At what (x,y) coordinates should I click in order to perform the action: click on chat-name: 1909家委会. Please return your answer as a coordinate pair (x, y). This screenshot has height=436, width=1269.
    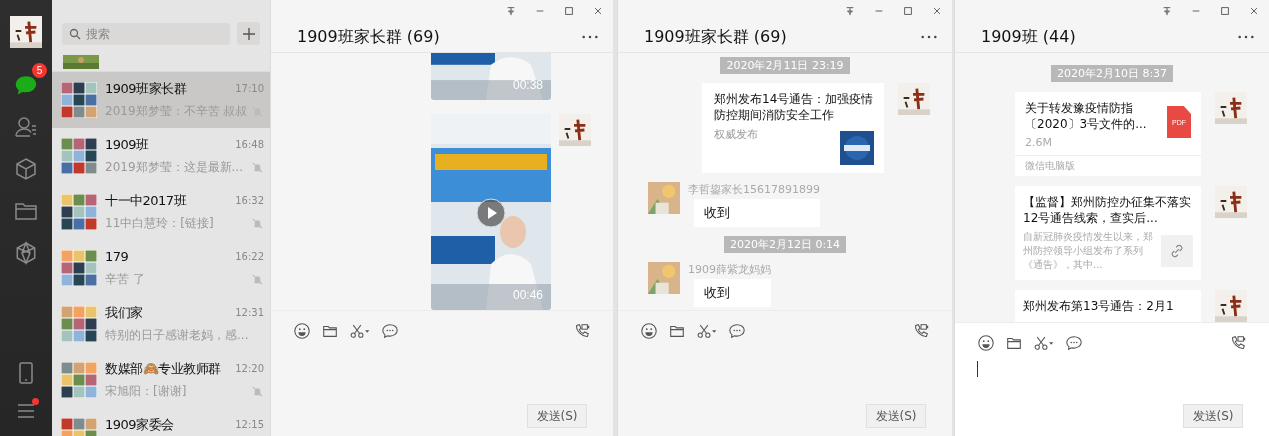
    Looking at the image, I should click on (139, 424).